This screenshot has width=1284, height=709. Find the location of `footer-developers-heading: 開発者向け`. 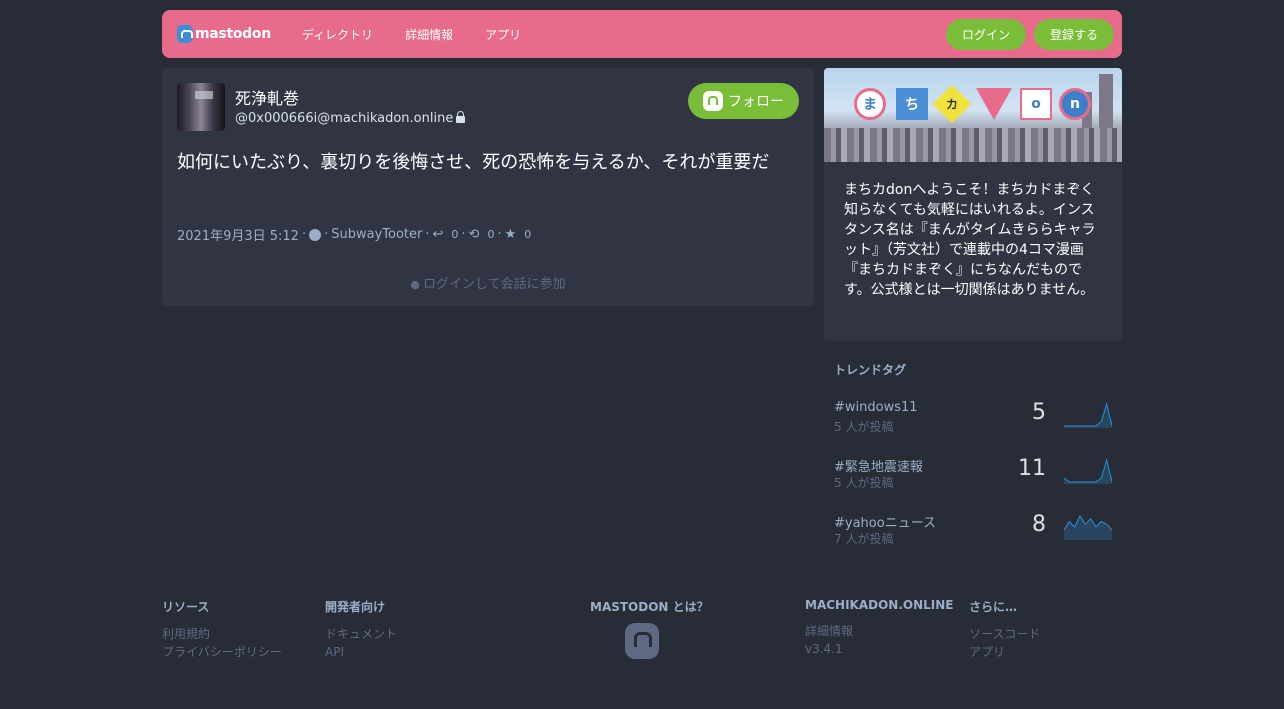

footer-developers-heading: 開発者向け is located at coordinates (355, 607).